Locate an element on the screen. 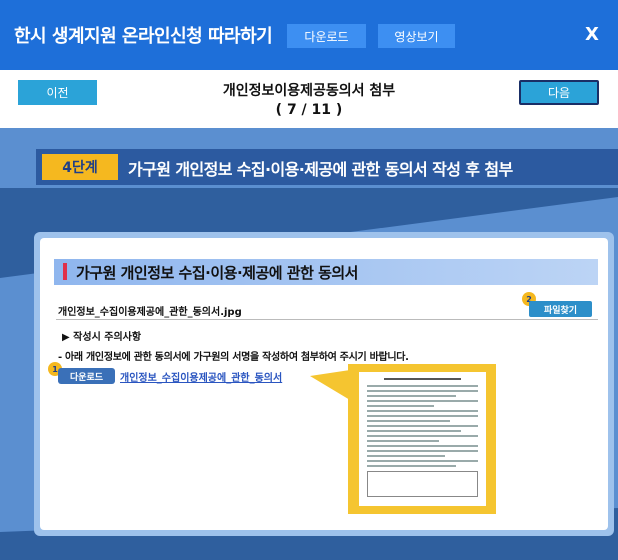 The width and height of the screenshot is (618, 560). header-bar: 한시 생계지원 온라인신청 따라하기 다운로드 영상보기 X is located at coordinates (309, 35).